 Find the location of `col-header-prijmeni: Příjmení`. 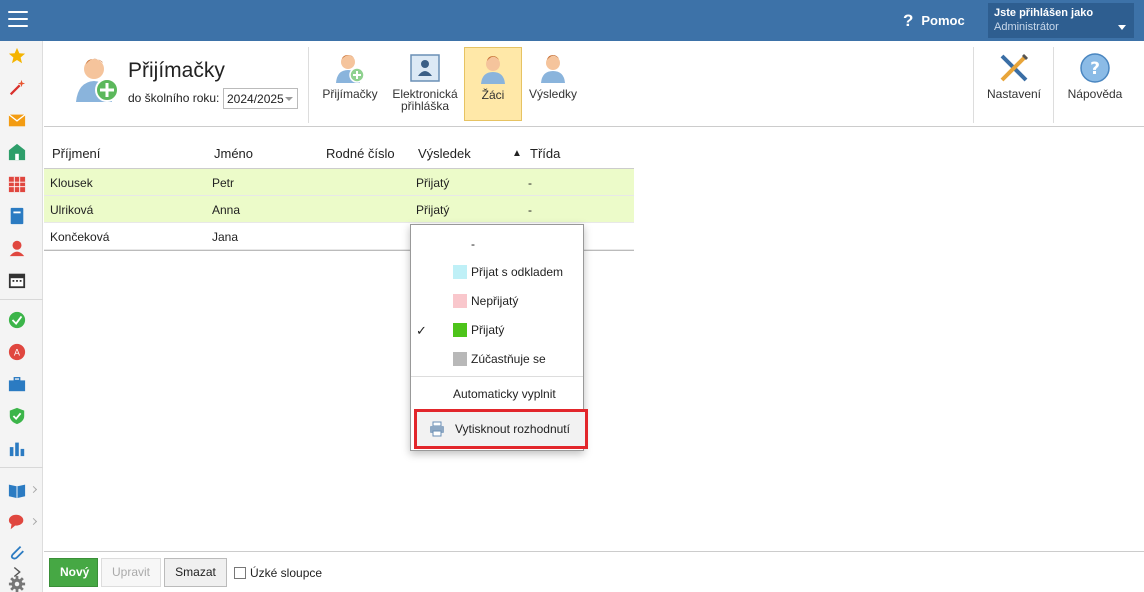

col-header-prijmeni: Příjmení is located at coordinates (76, 153).